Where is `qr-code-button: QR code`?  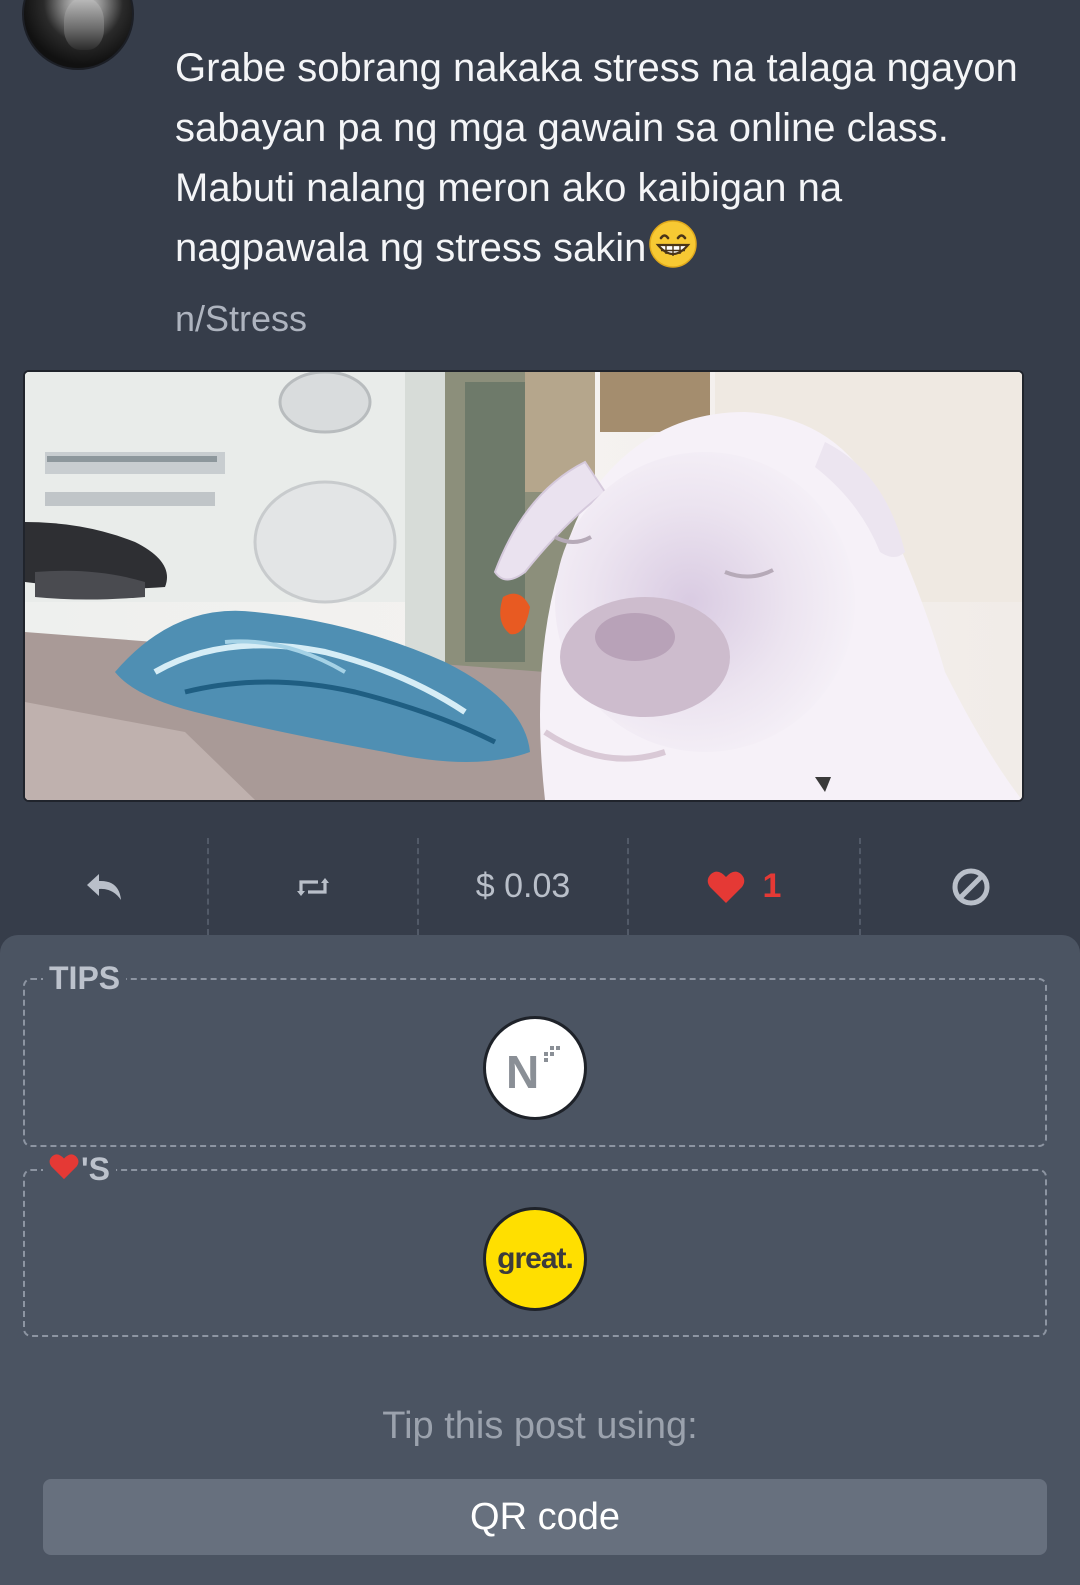 qr-code-button: QR code is located at coordinates (545, 1517).